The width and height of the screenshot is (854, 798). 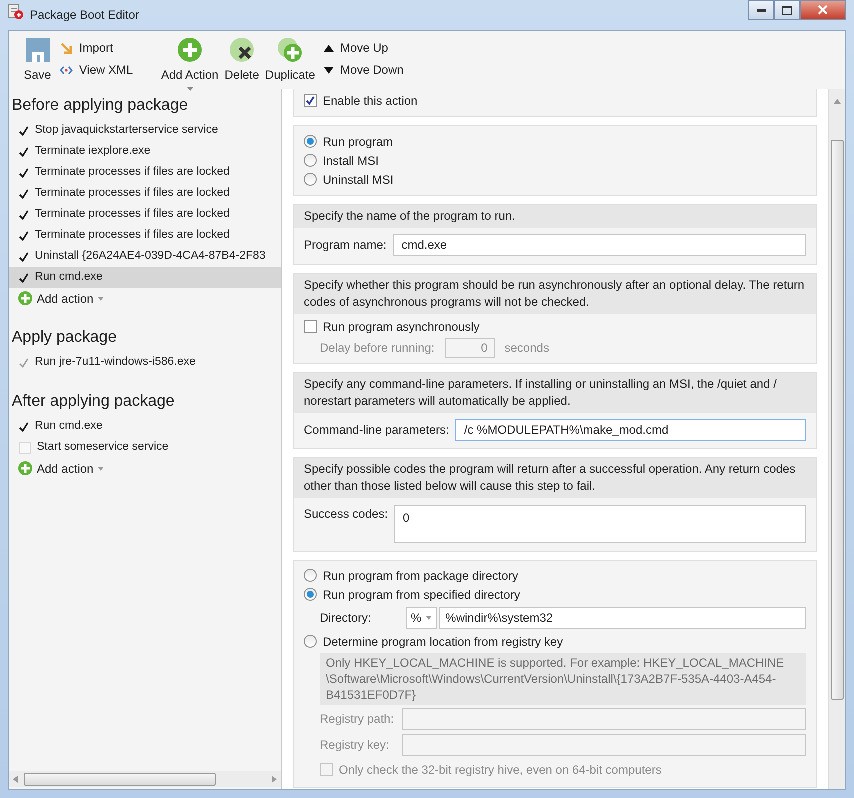 I want to click on maximize-button, so click(x=787, y=10).